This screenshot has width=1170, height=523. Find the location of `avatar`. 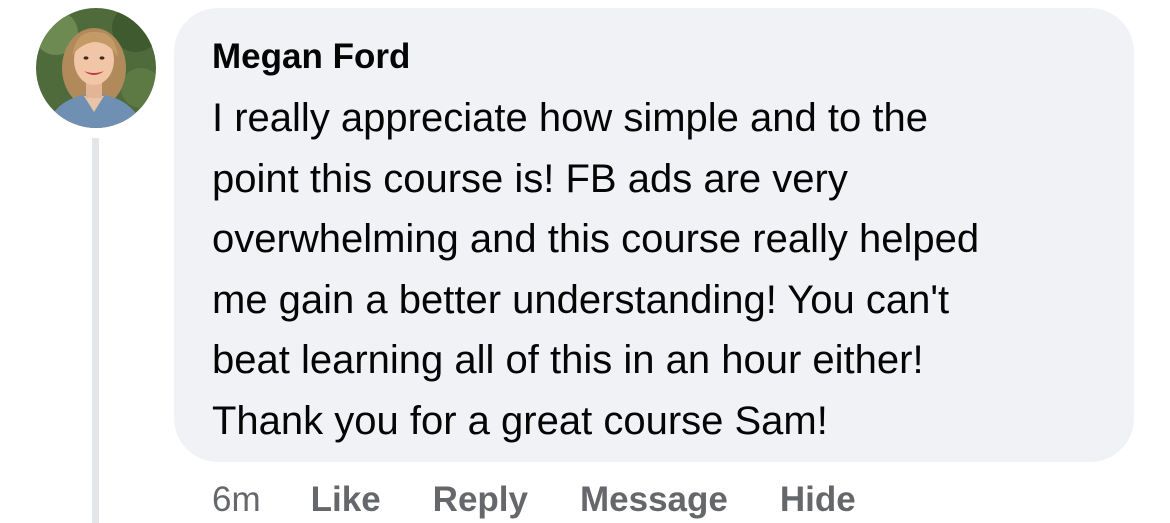

avatar is located at coordinates (96, 68).